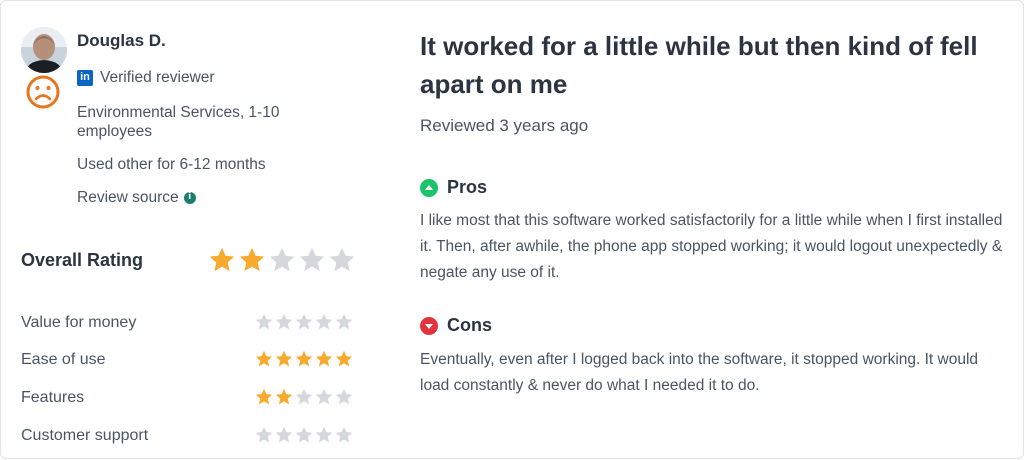 The height and width of the screenshot is (460, 1024). What do you see at coordinates (191, 361) in the screenshot?
I see `rating-row-ease-of-use: Ease of use` at bounding box center [191, 361].